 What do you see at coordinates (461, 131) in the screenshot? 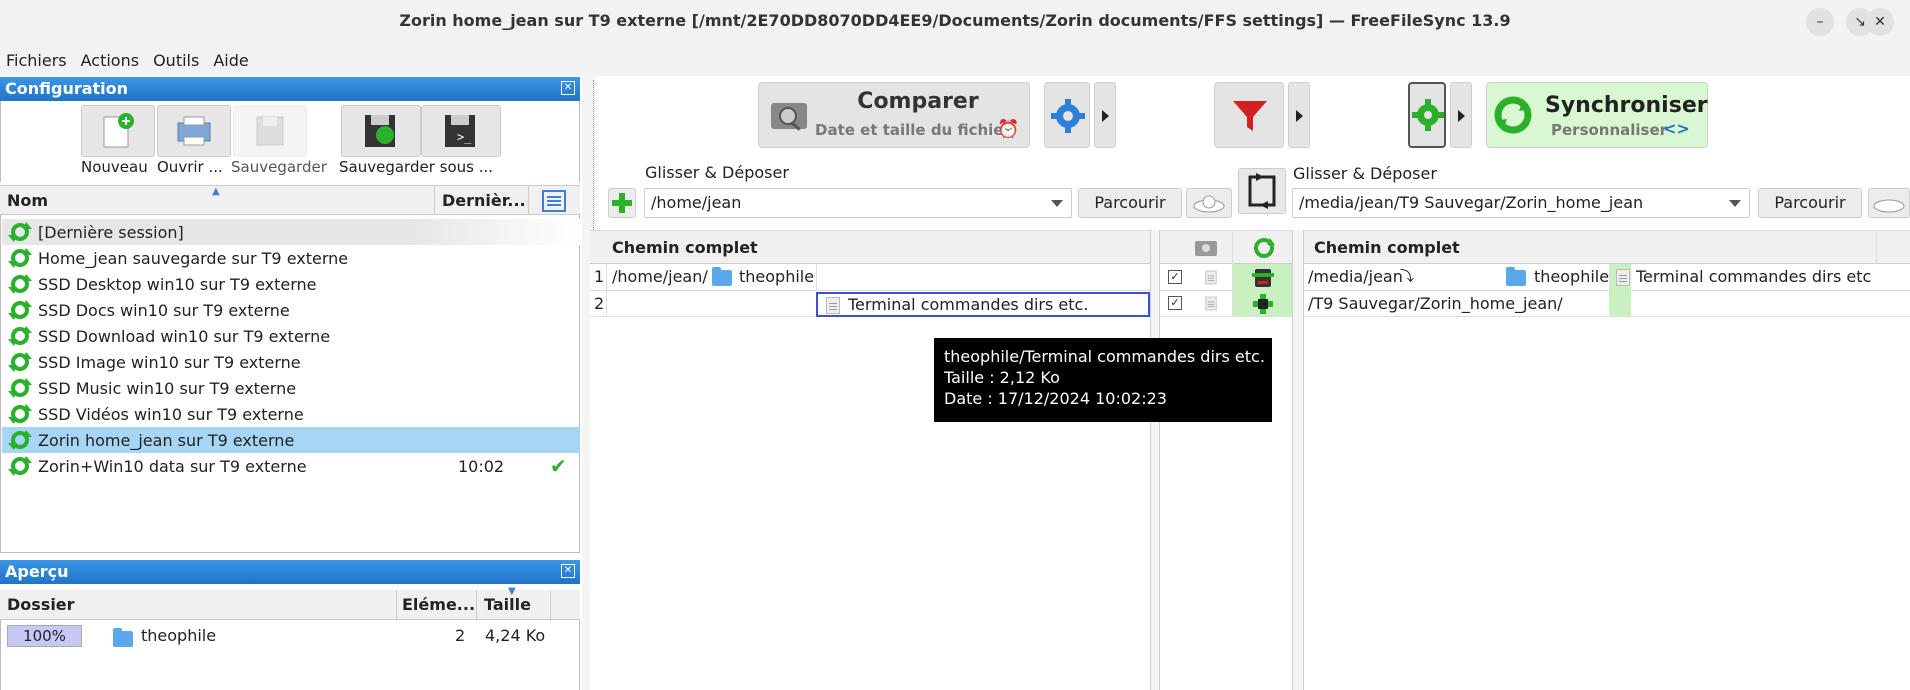
I see `save-as-batch-button: >_` at bounding box center [461, 131].